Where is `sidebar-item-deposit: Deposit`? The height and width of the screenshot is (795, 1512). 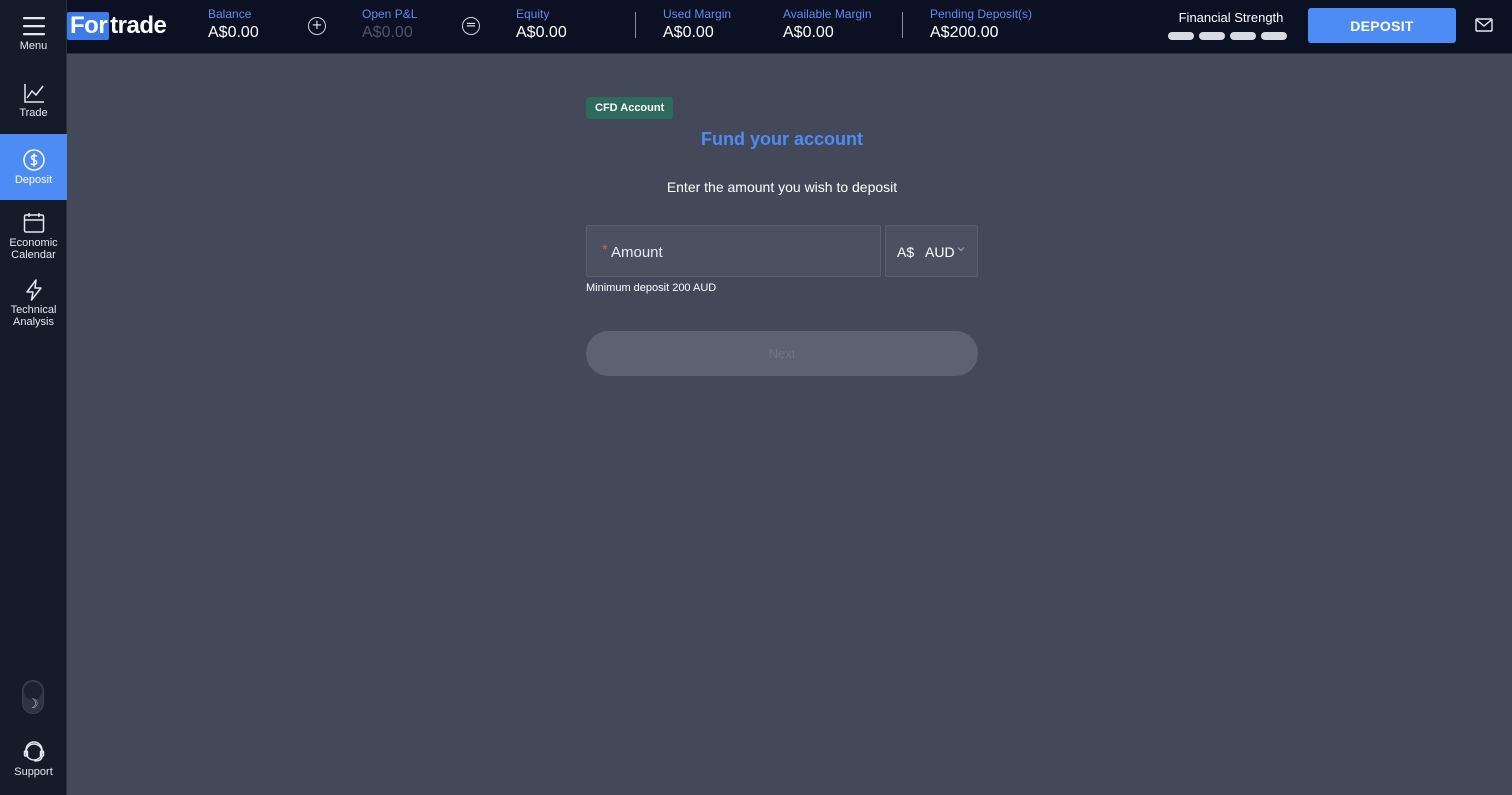 sidebar-item-deposit: Deposit is located at coordinates (33, 167).